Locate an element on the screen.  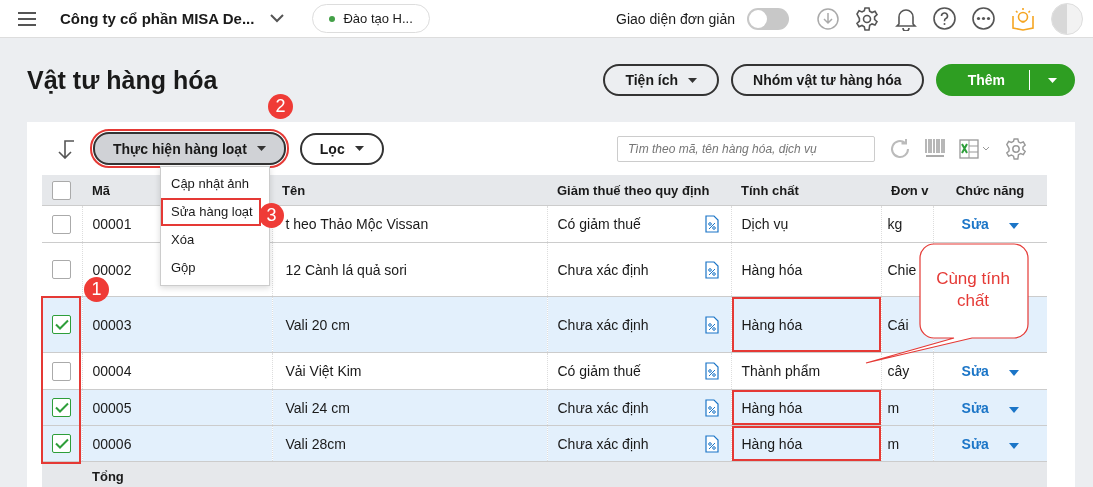
simple-mode-label: Giao diện đơn giản is located at coordinates (675, 18).